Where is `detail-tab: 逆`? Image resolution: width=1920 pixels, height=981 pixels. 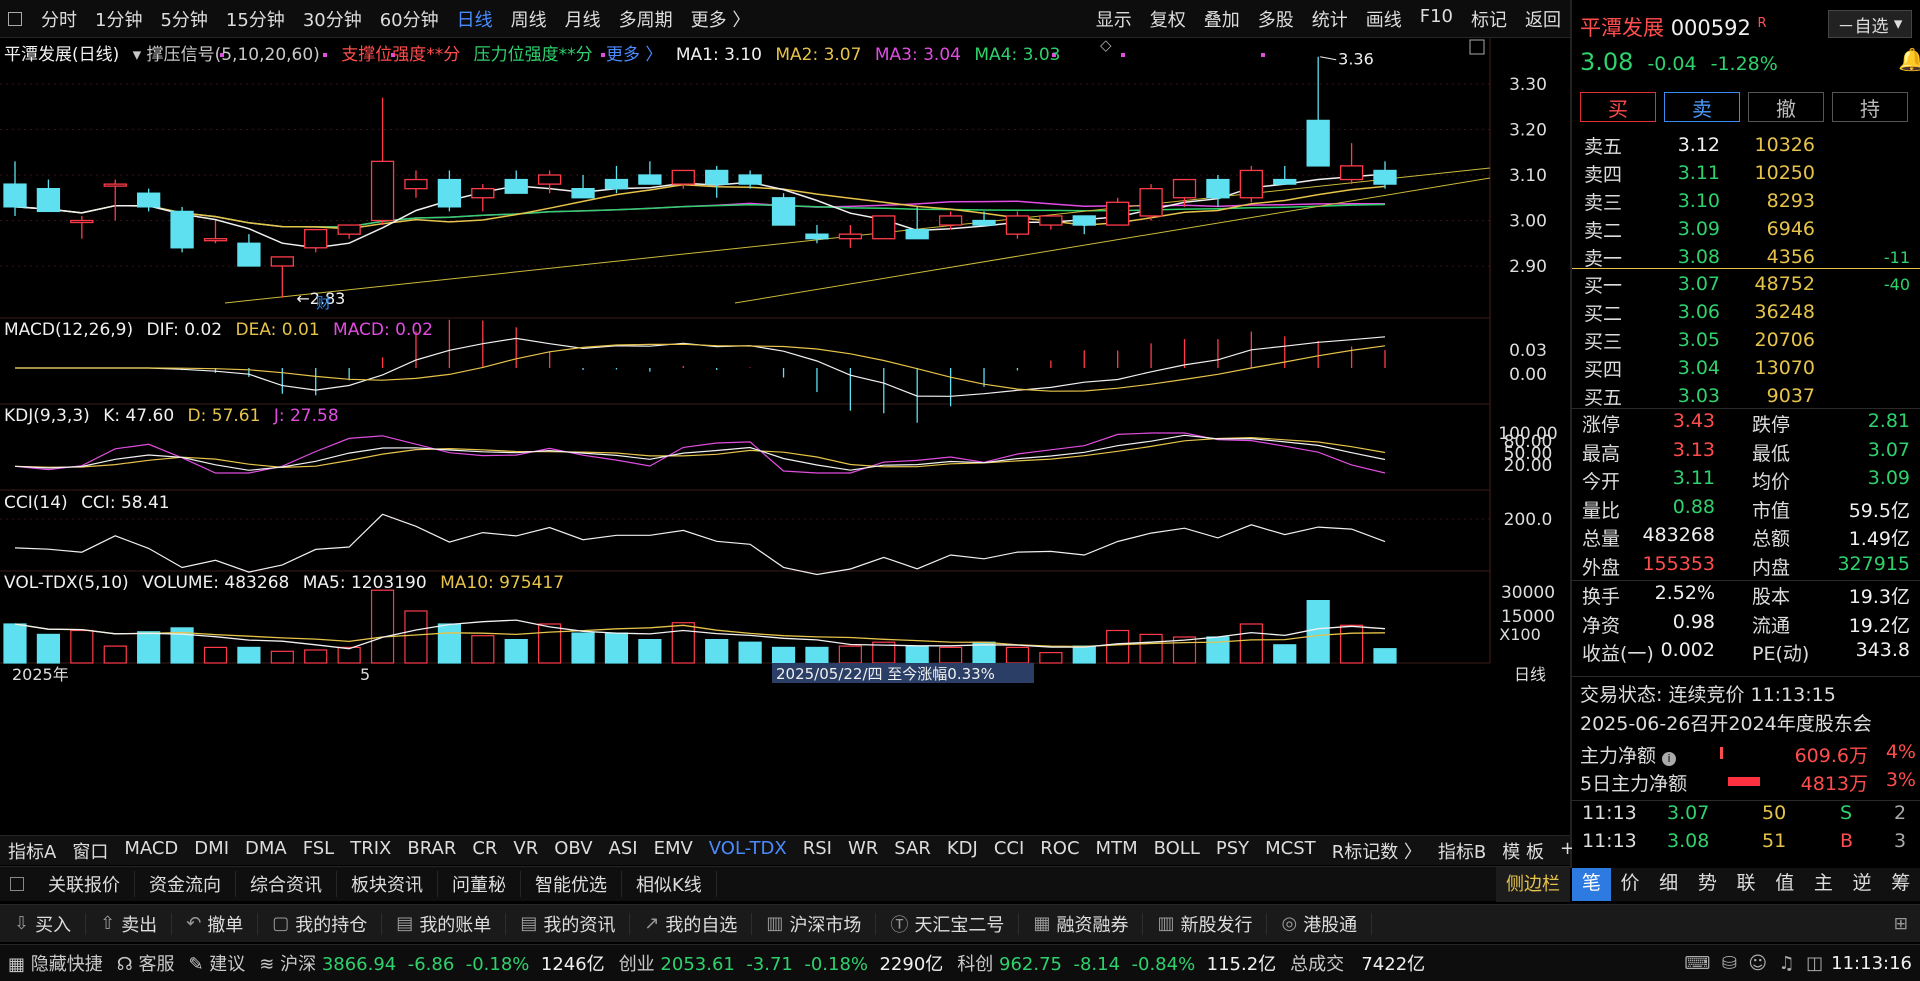 detail-tab: 逆 is located at coordinates (1862, 883).